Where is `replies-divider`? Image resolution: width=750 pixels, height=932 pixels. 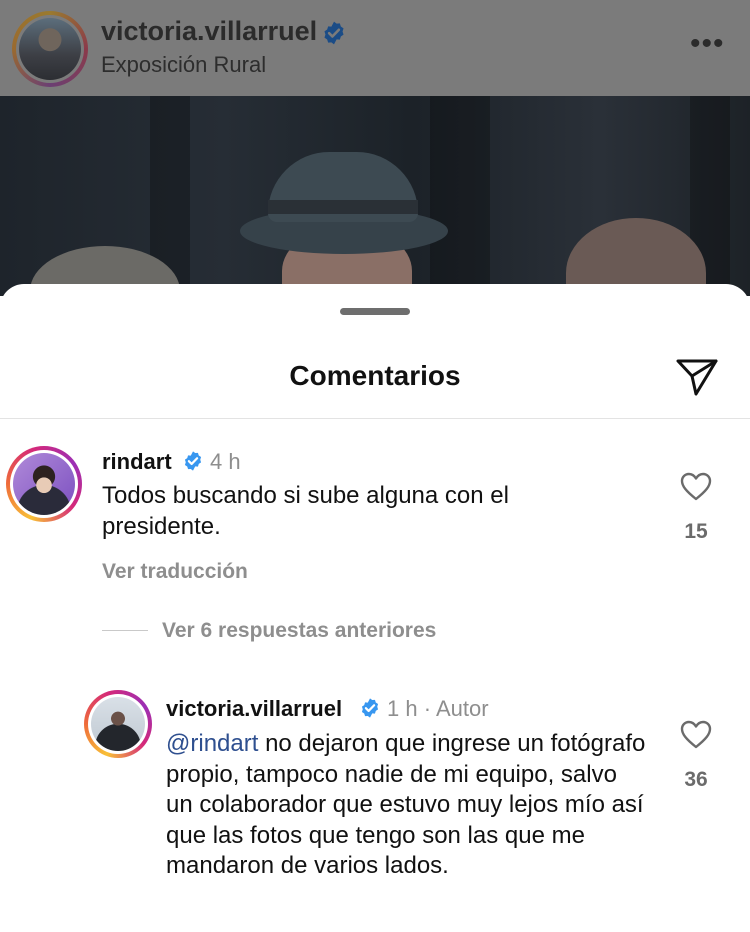 replies-divider is located at coordinates (125, 630).